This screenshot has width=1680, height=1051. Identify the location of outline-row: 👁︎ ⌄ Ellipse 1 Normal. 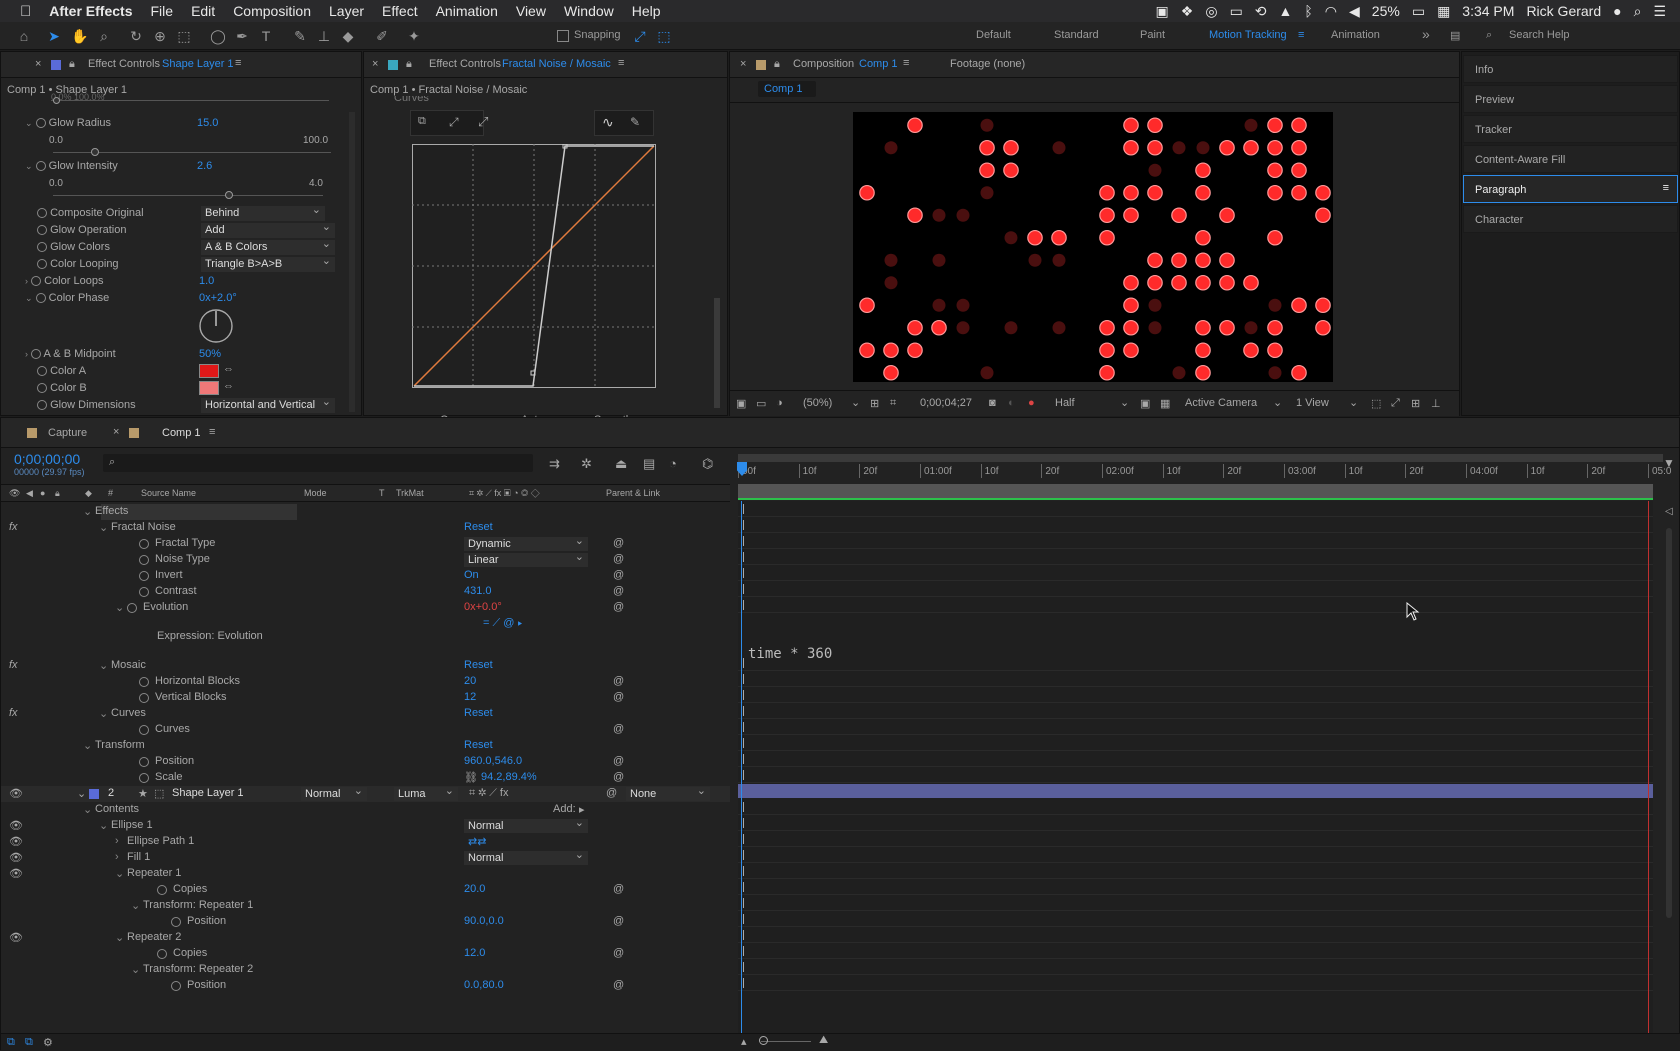
(365, 825).